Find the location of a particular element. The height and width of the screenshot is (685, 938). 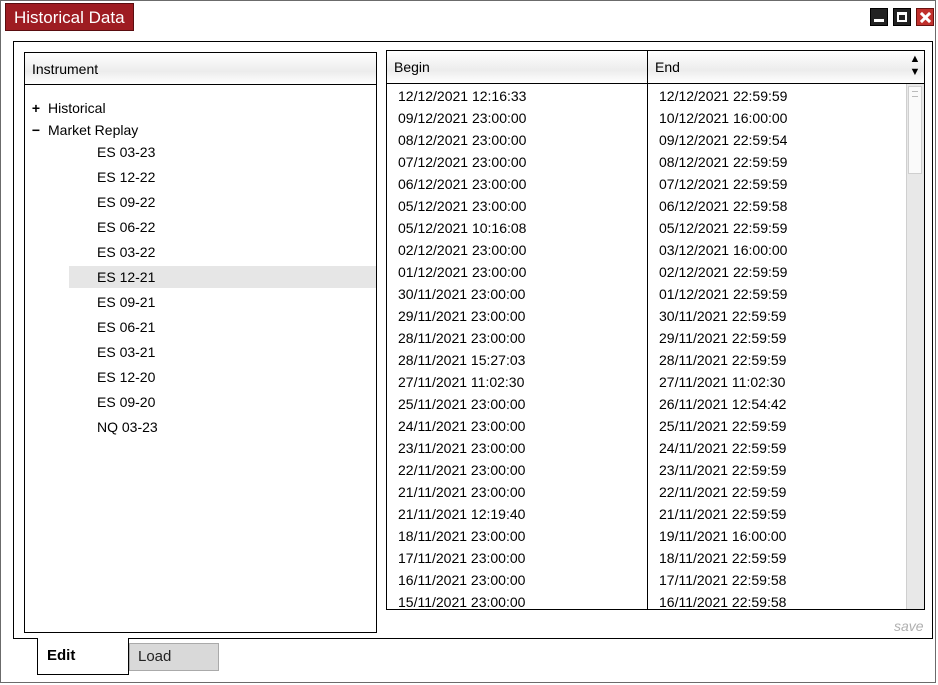

cell-begin: 05/12/2021 10:16:08 is located at coordinates (462, 228).